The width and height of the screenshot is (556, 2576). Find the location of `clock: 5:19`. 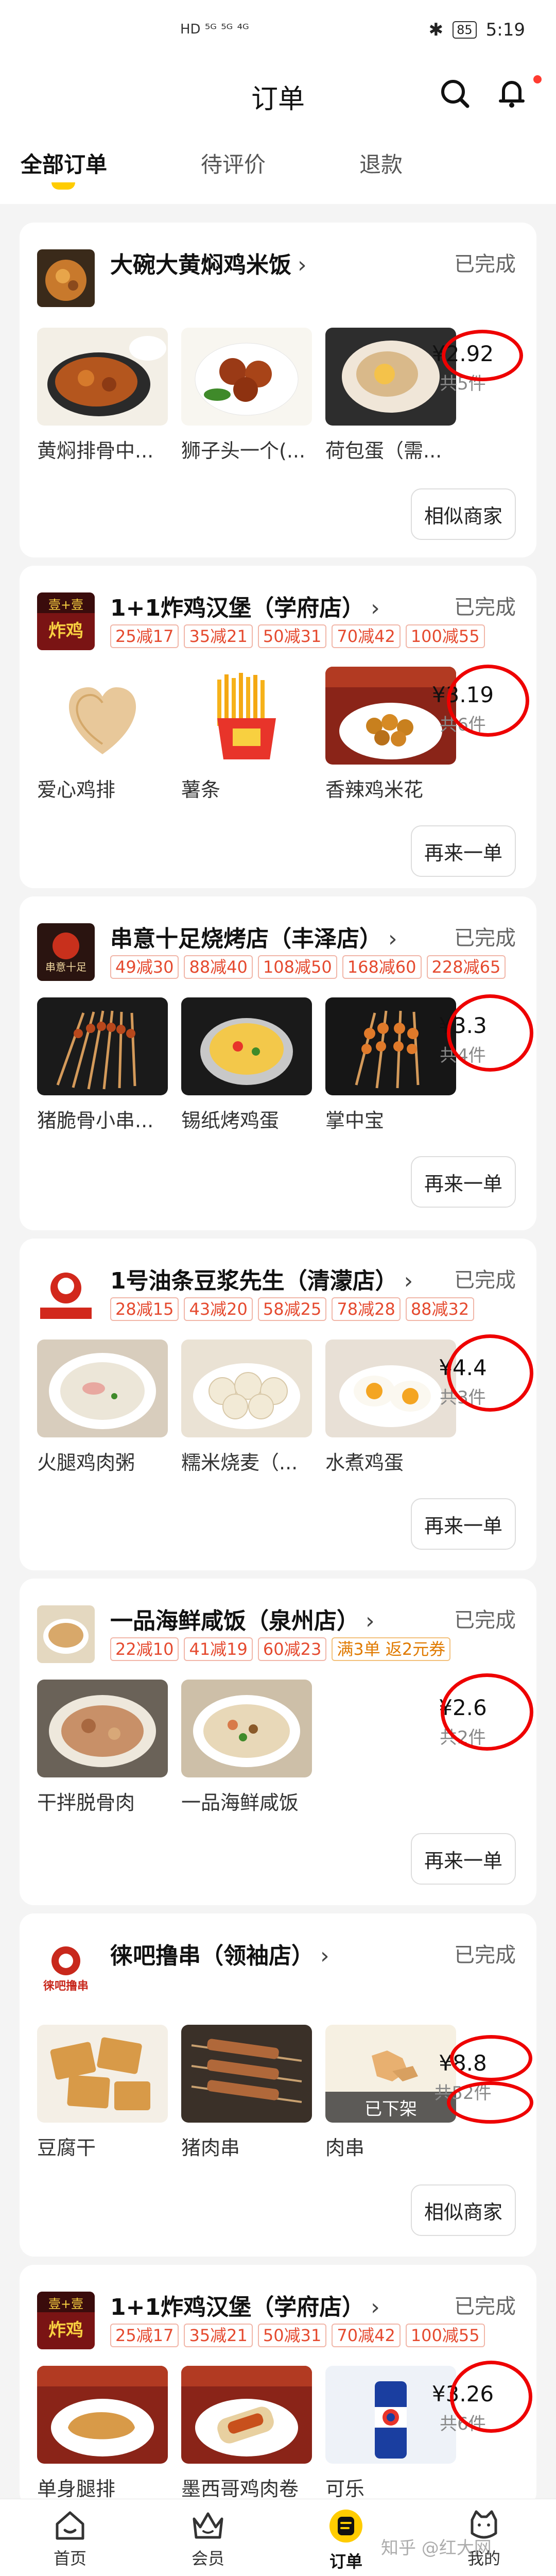

clock: 5:19 is located at coordinates (505, 30).